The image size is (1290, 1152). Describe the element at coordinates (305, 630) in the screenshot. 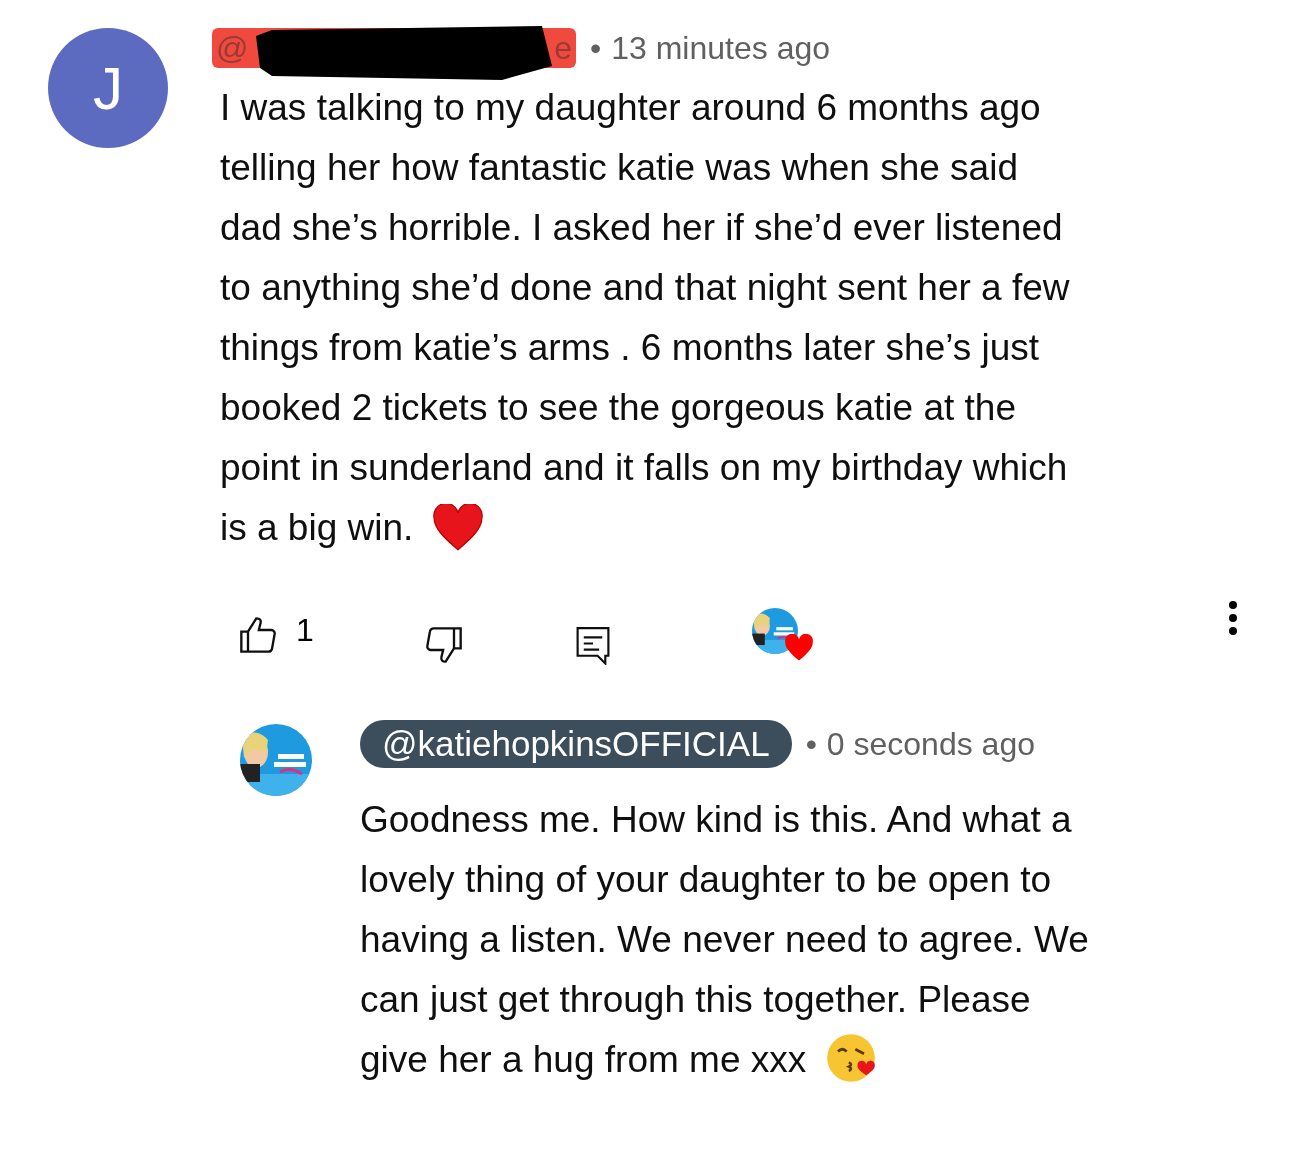

I see `like-count: 1` at that location.